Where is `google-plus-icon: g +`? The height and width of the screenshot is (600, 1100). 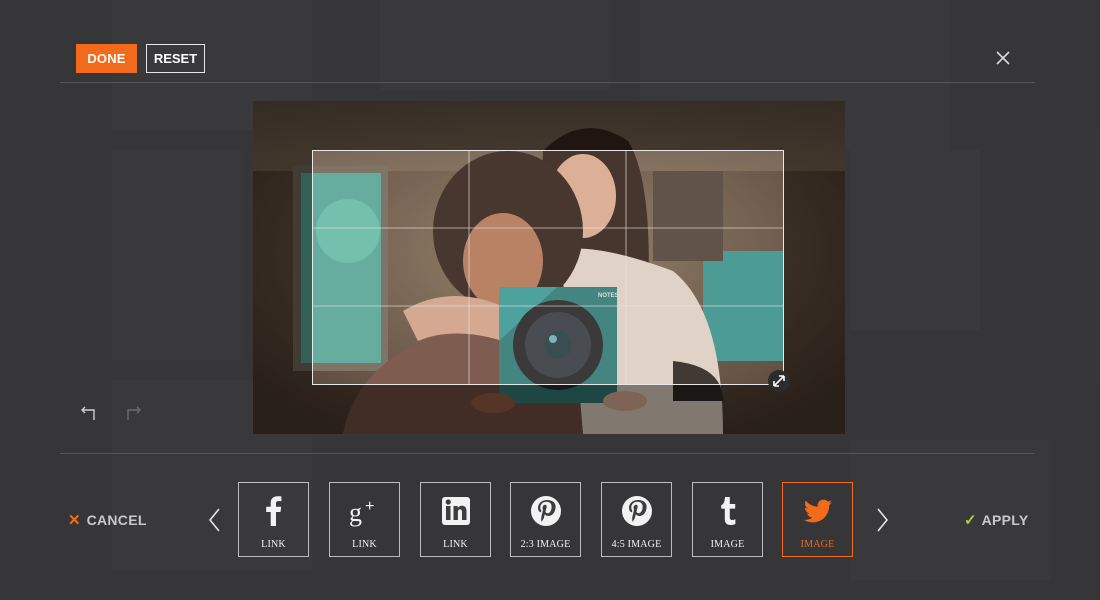 google-plus-icon: g + is located at coordinates (365, 511).